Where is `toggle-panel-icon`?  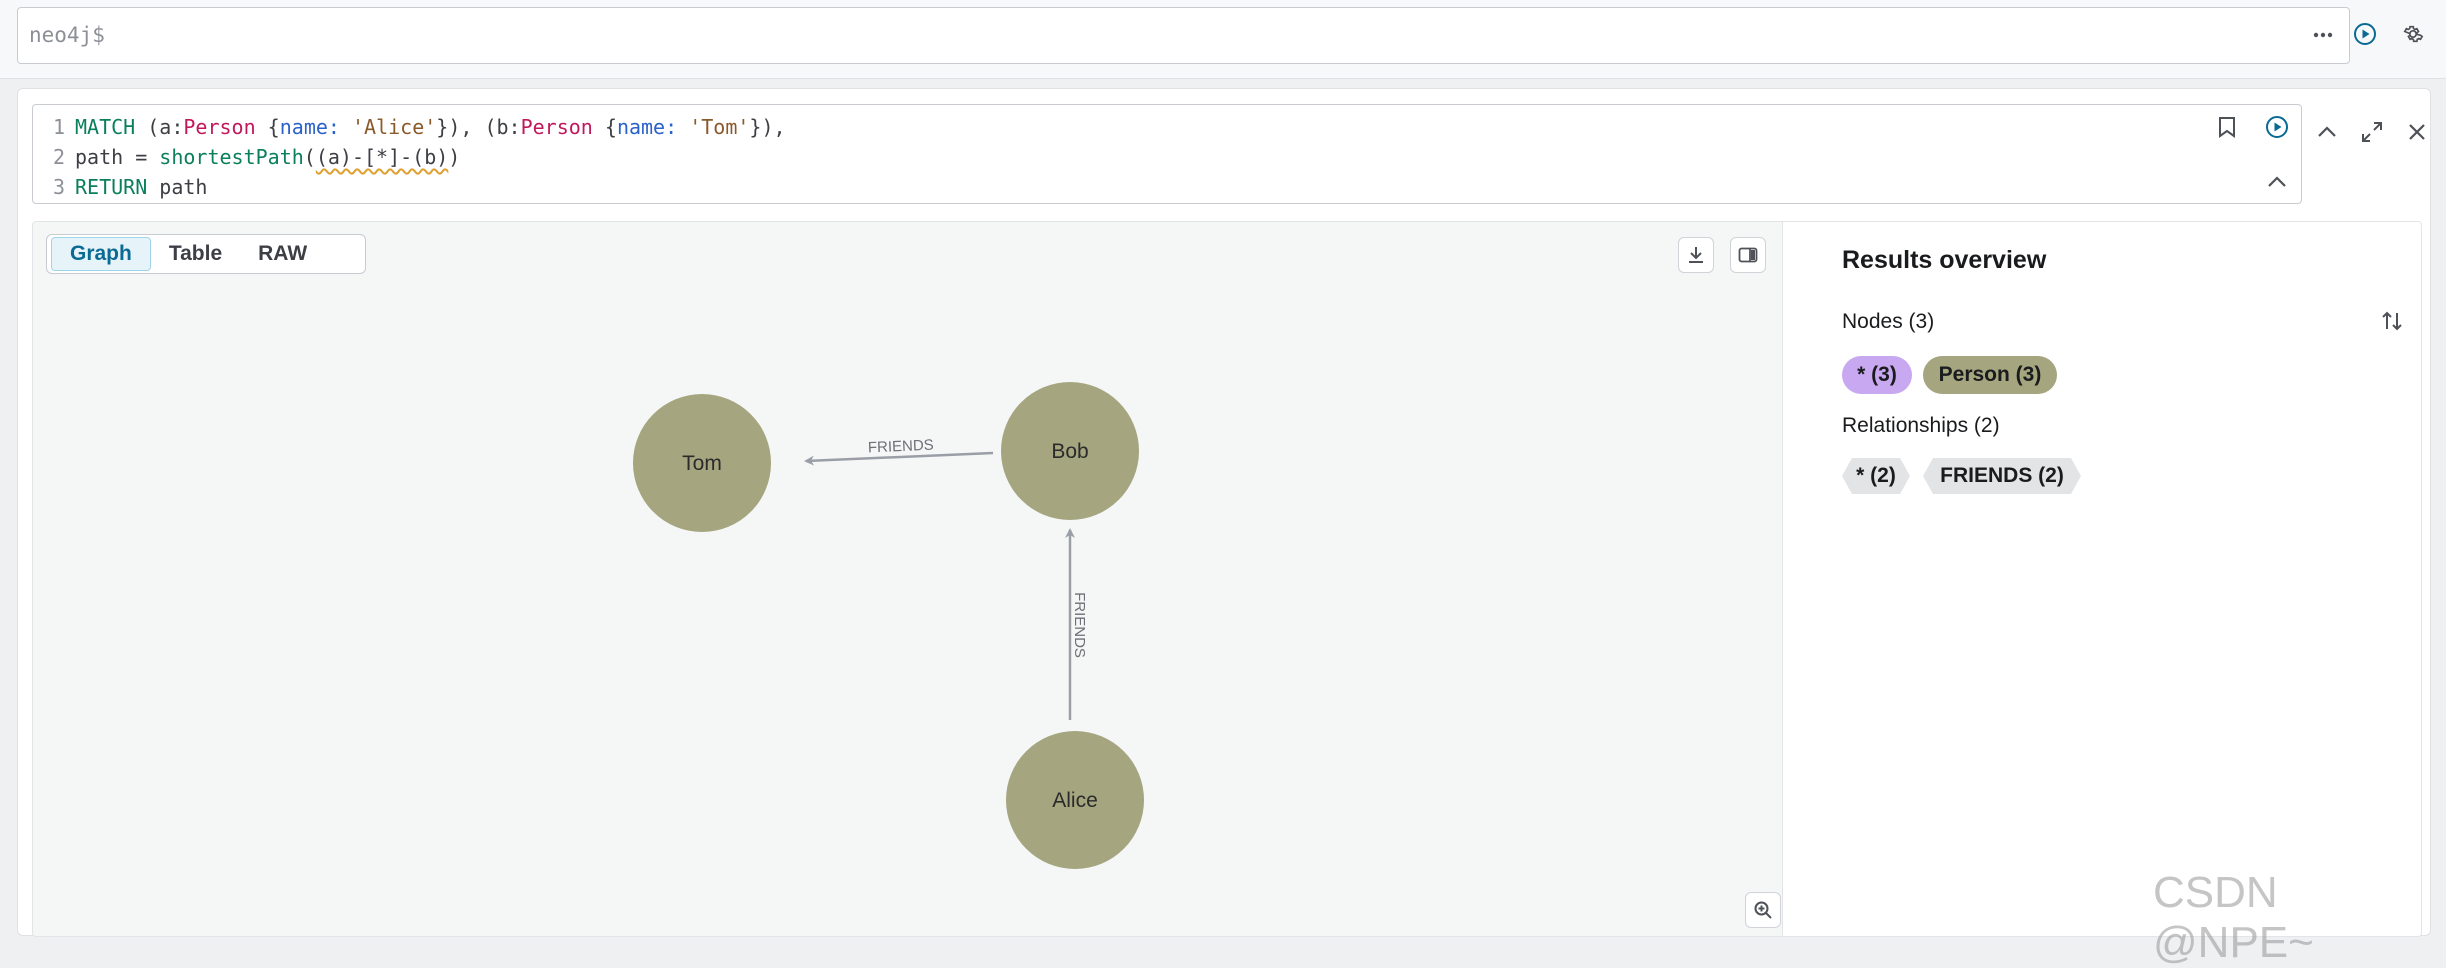
toggle-panel-icon is located at coordinates (1748, 255).